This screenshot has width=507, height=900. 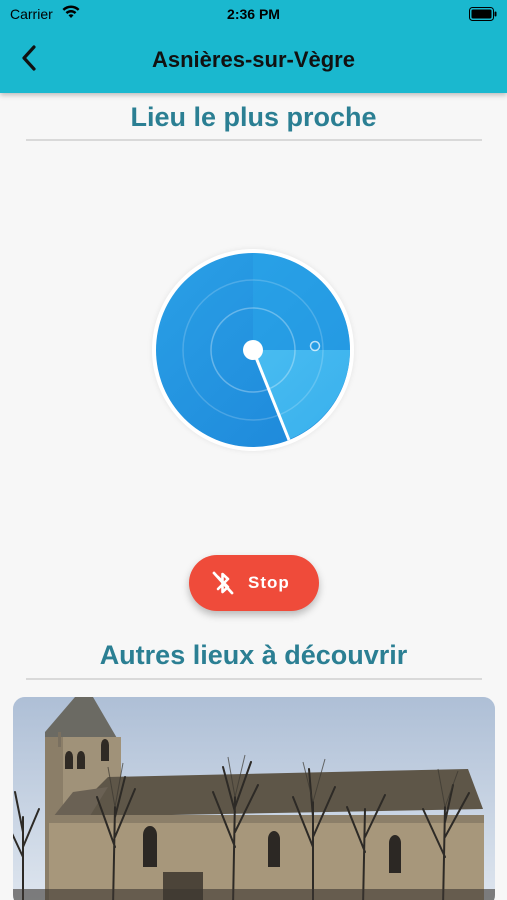 I want to click on app-header: Carrier 2:36 PM Asnières-sur-Vègre, so click(x=253, y=46).